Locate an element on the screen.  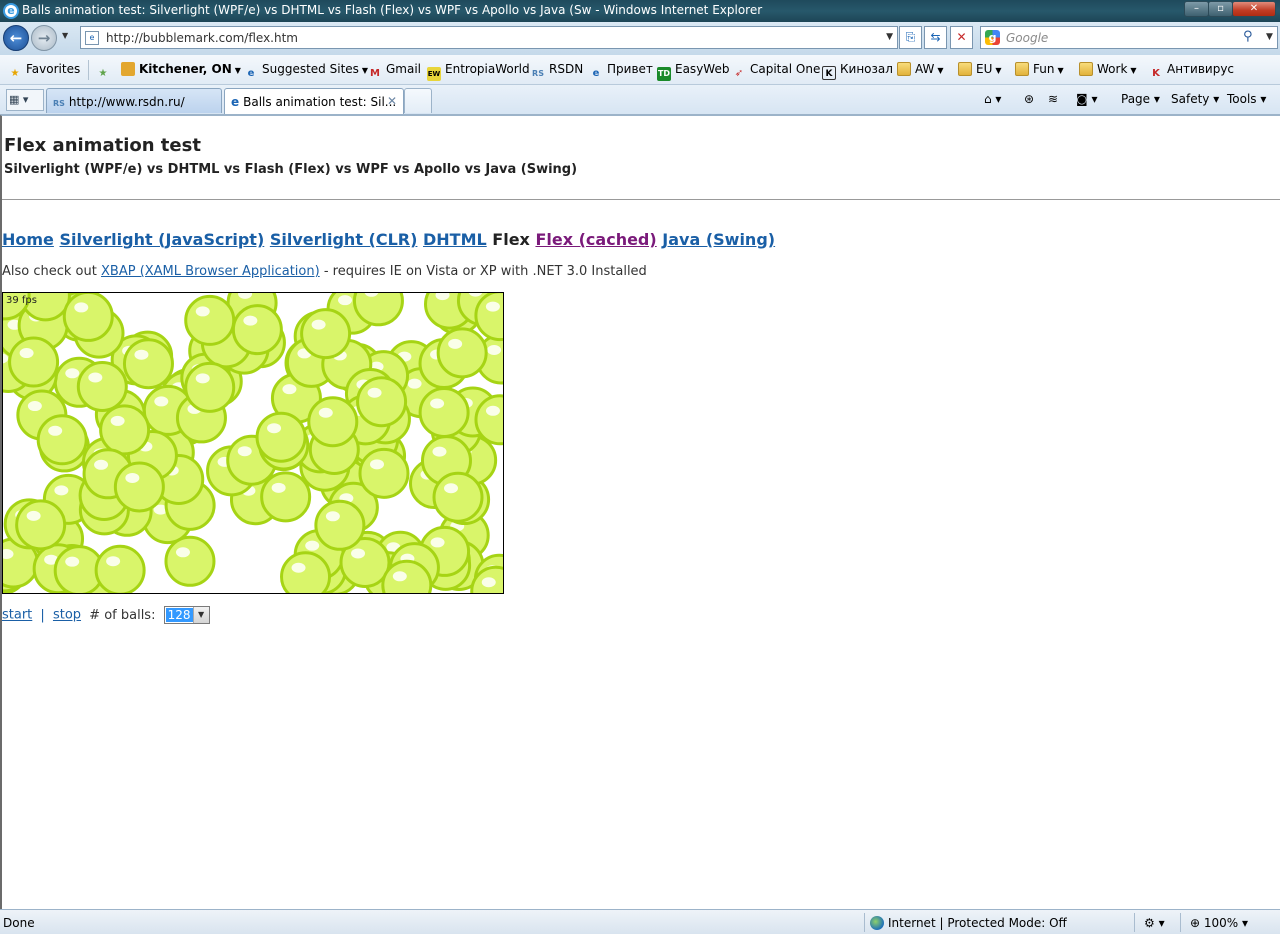
safety-menu: Safety ▾ is located at coordinates (1195, 99).